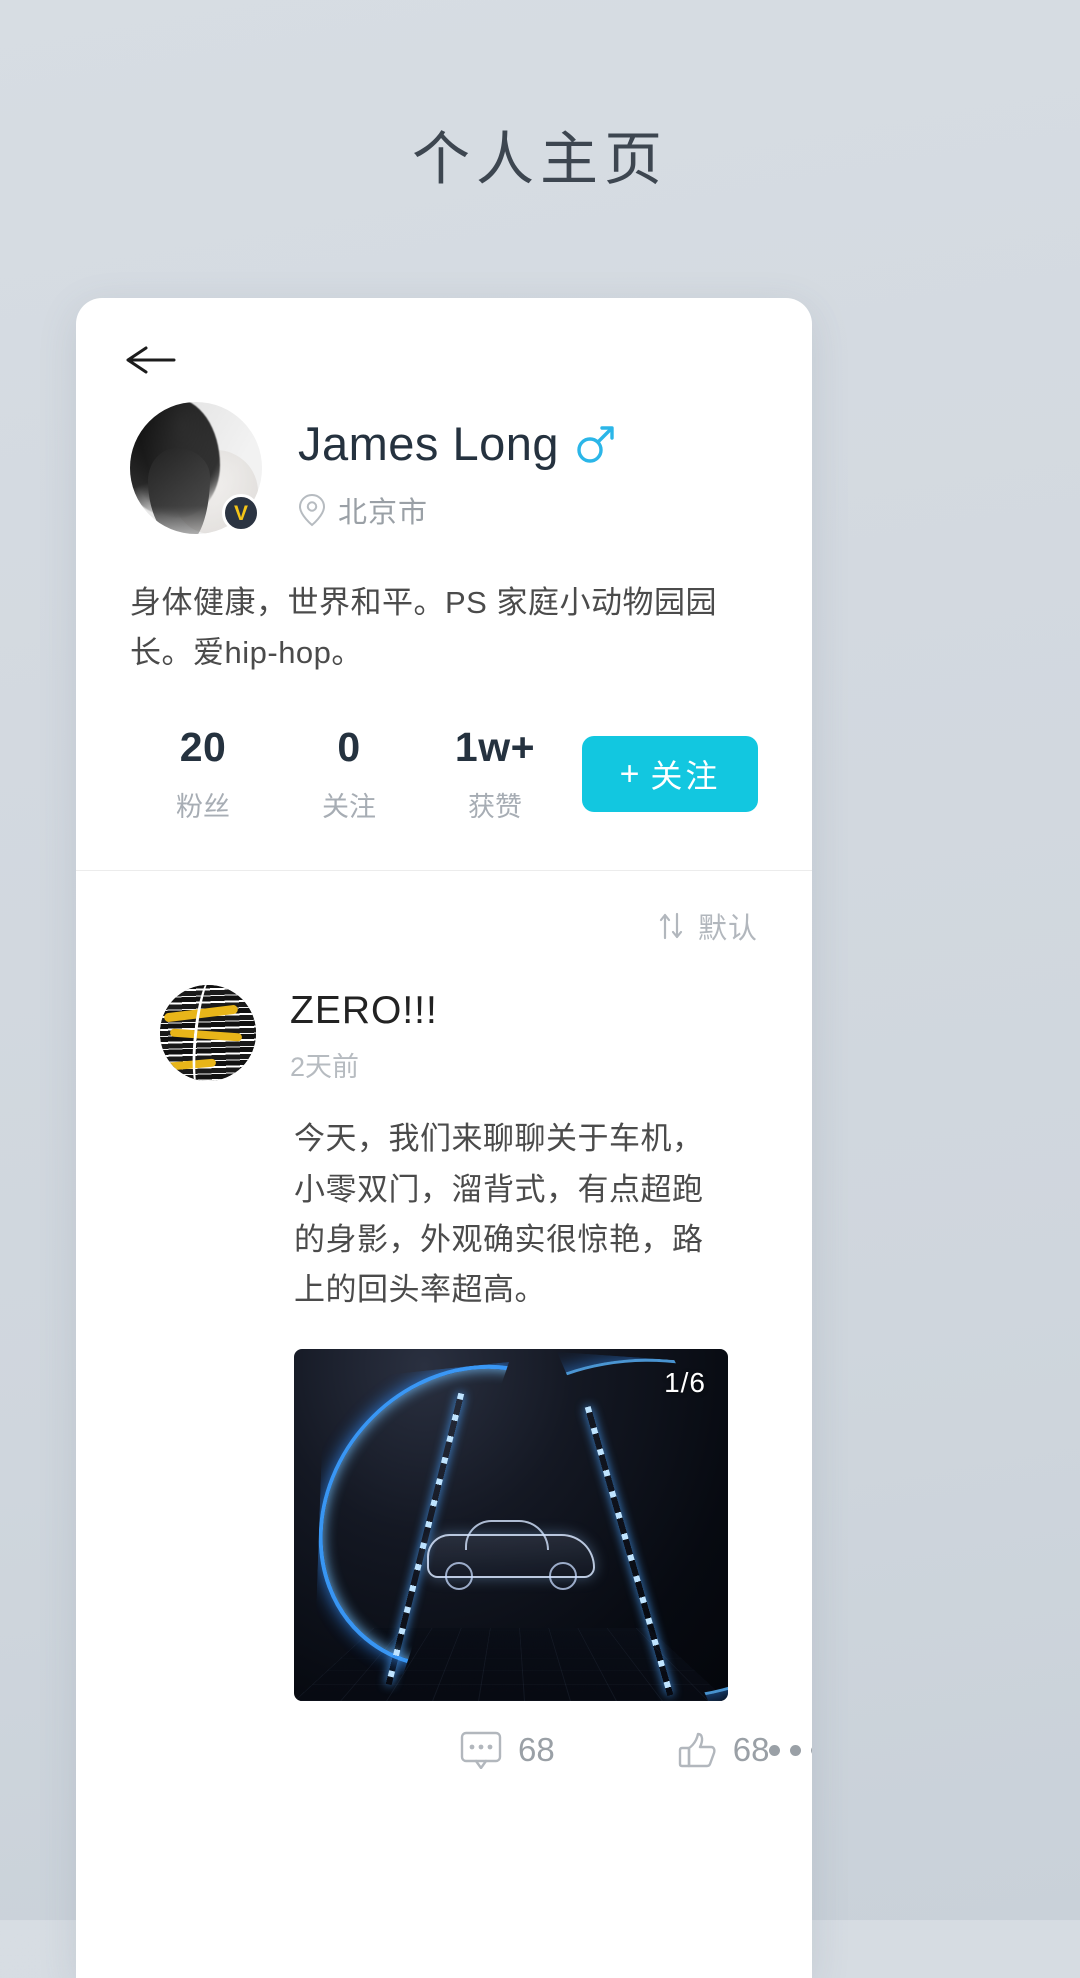 The width and height of the screenshot is (1080, 1978). I want to click on location-pin-icon, so click(312, 510).